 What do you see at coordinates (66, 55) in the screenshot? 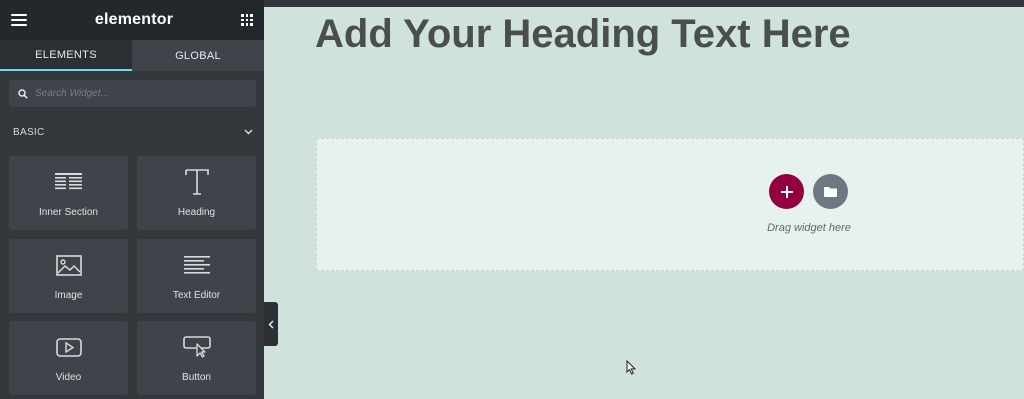
I see `tab-elements: ELEMENTS` at bounding box center [66, 55].